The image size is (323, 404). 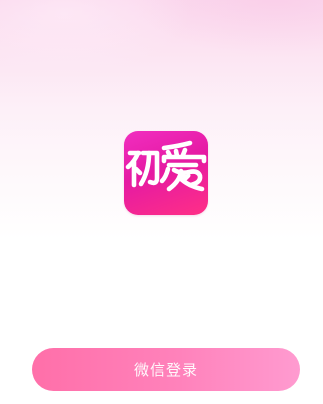 I want to click on wechat-login-label: 微信登录, so click(x=165, y=370).